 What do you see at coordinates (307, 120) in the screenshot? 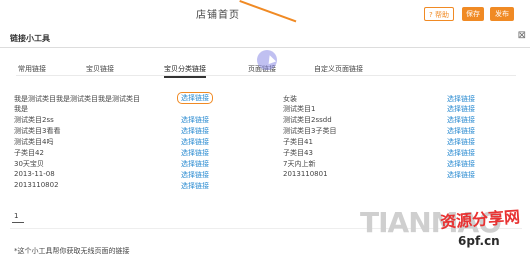
I see `category-name: 测试类目2ssdd` at bounding box center [307, 120].